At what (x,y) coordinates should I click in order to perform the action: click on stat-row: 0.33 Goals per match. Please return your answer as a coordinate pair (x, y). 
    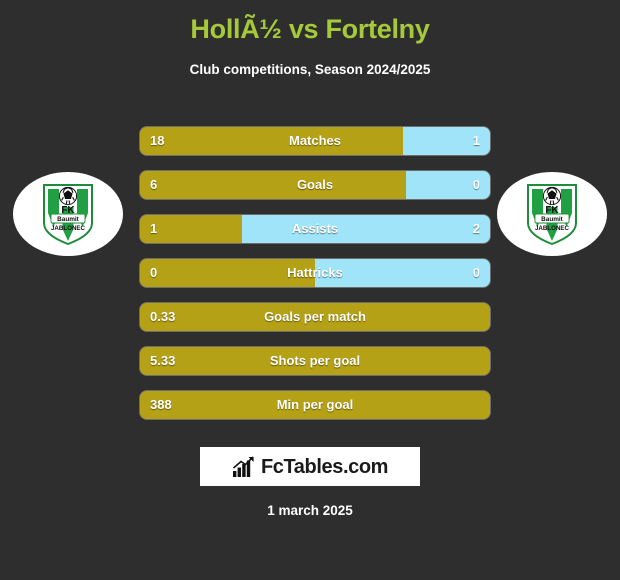
    Looking at the image, I should click on (315, 317).